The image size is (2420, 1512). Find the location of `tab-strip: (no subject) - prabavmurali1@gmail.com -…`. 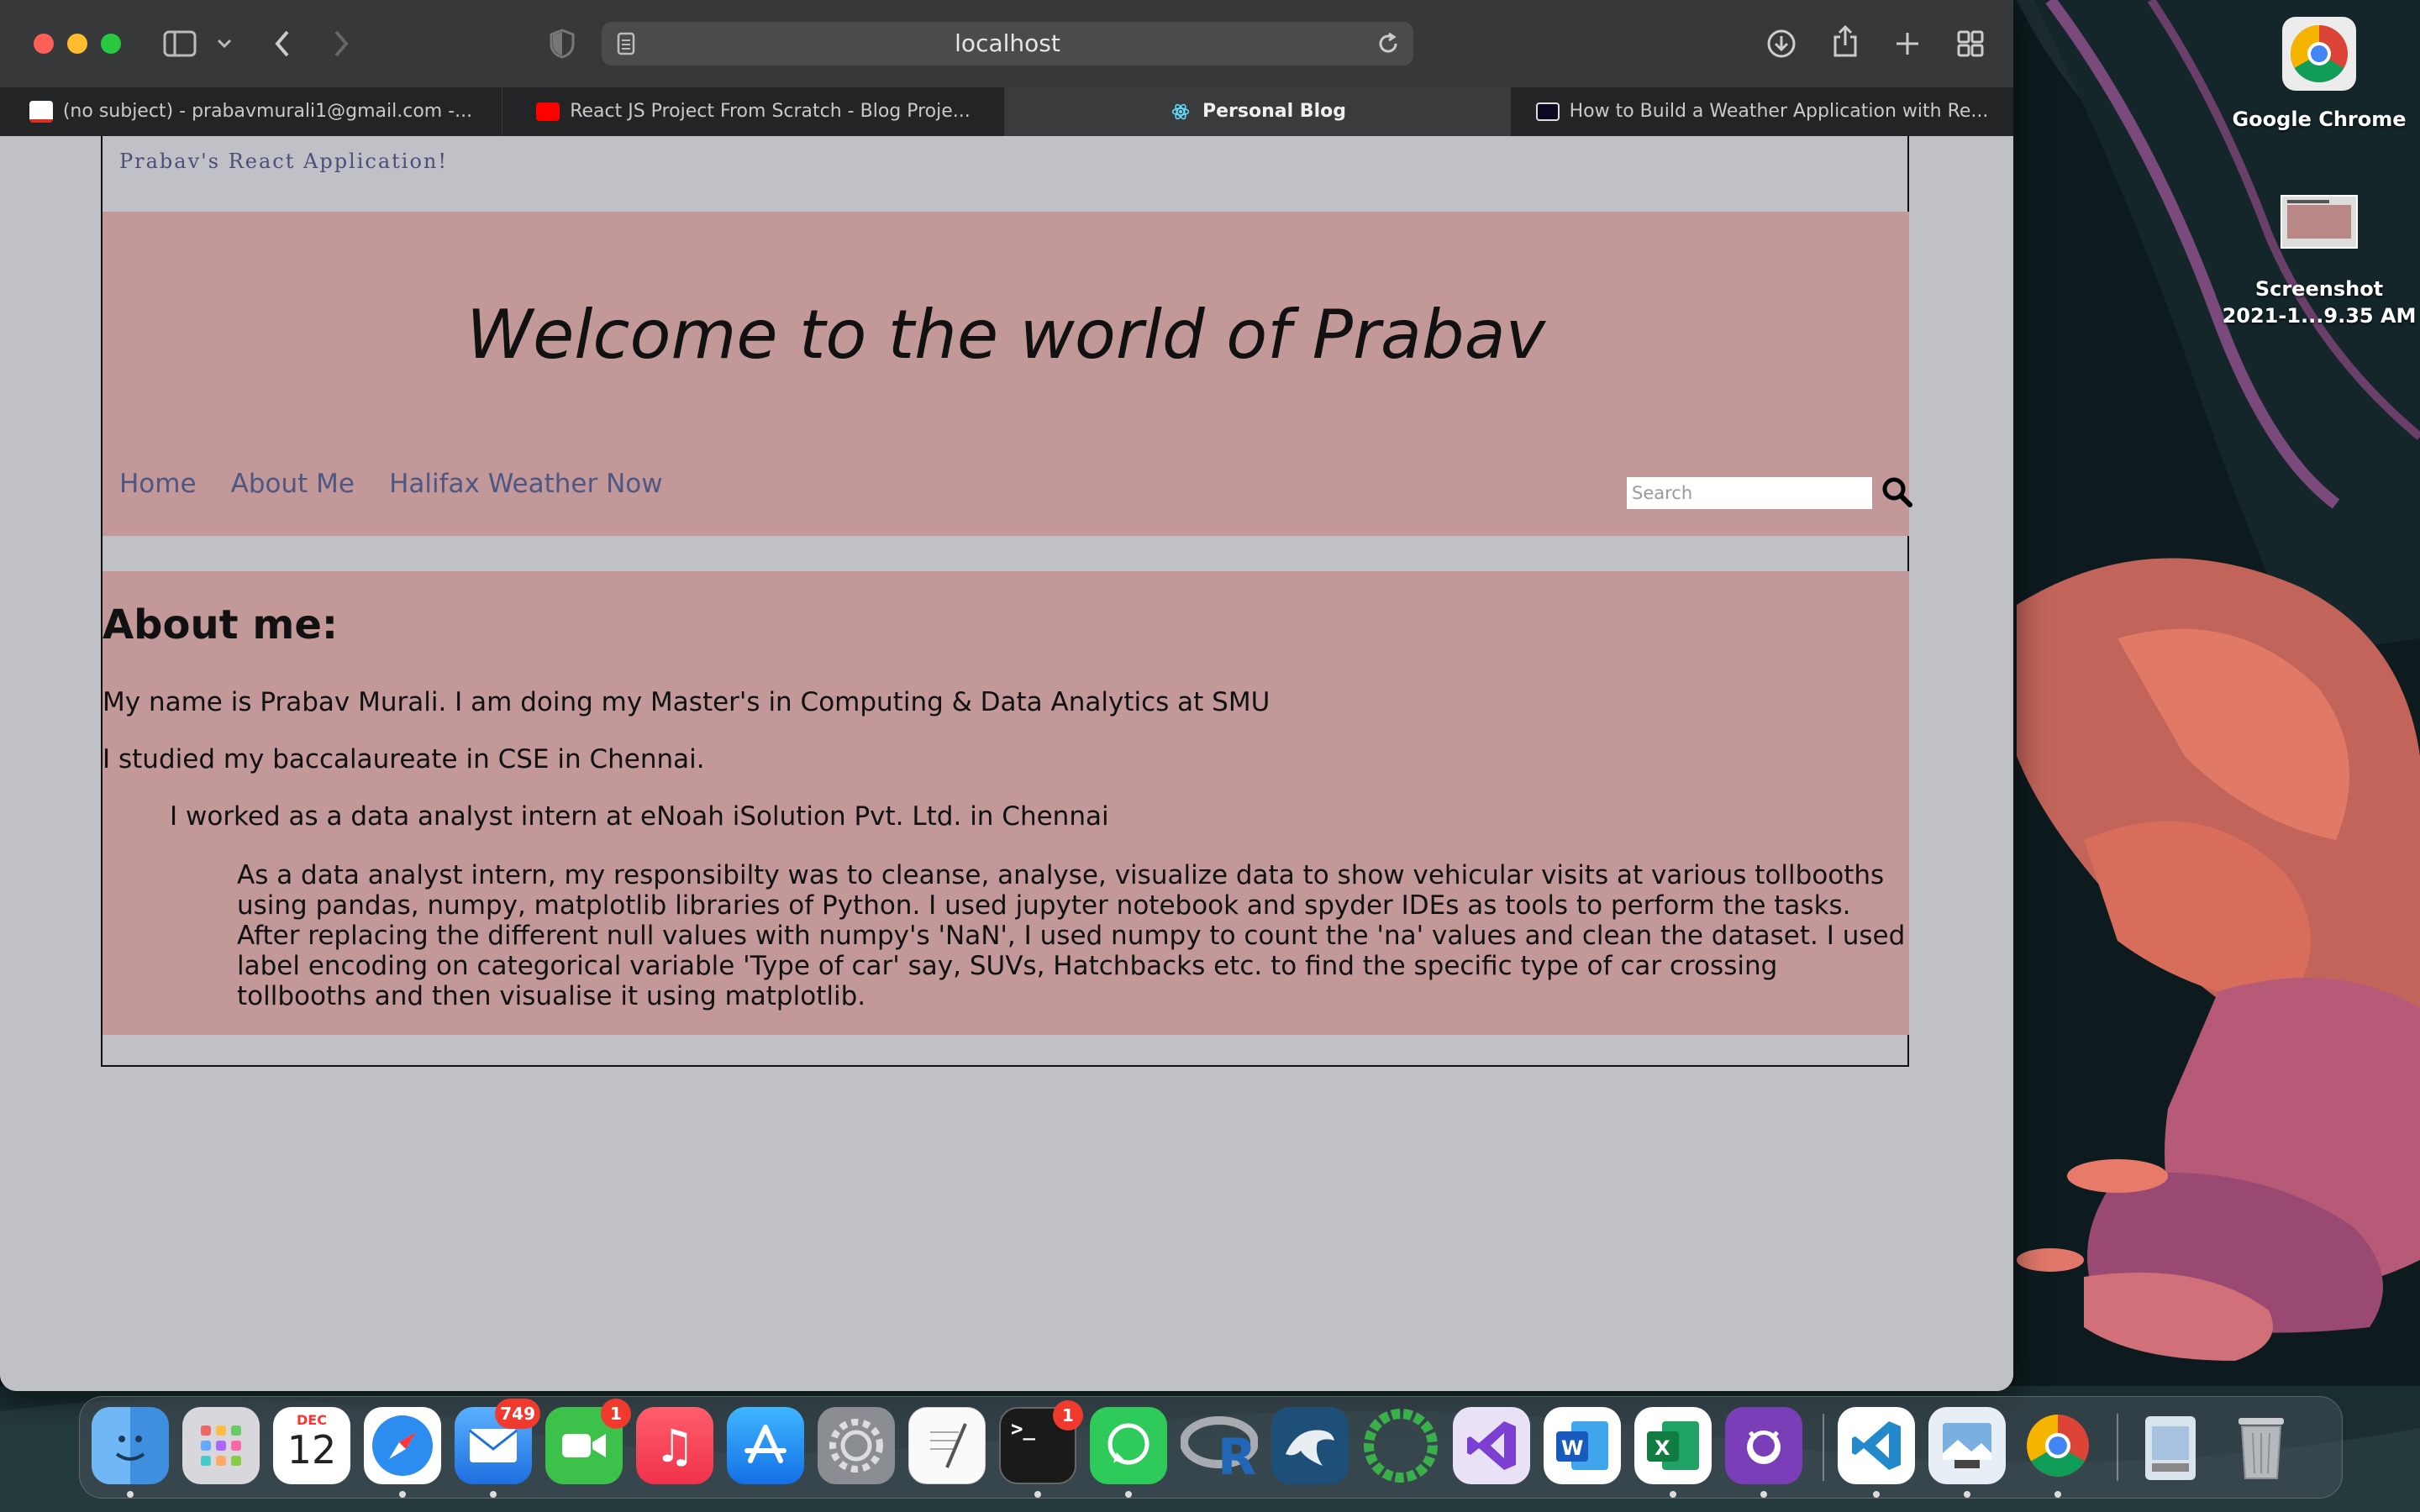

tab-strip: (no subject) - prabavmurali1@gmail.com -… is located at coordinates (1006, 111).